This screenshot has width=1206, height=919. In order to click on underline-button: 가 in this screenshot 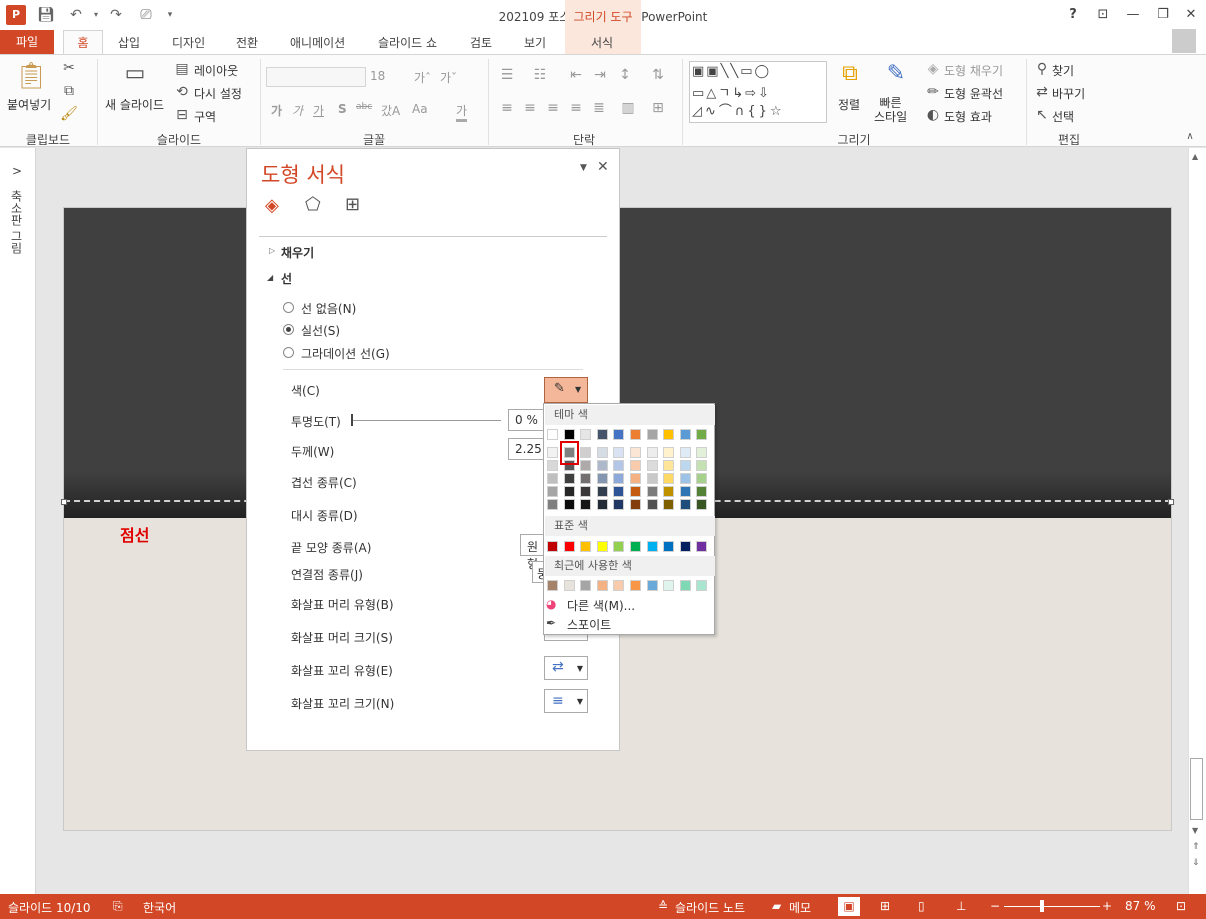, I will do `click(318, 110)`.